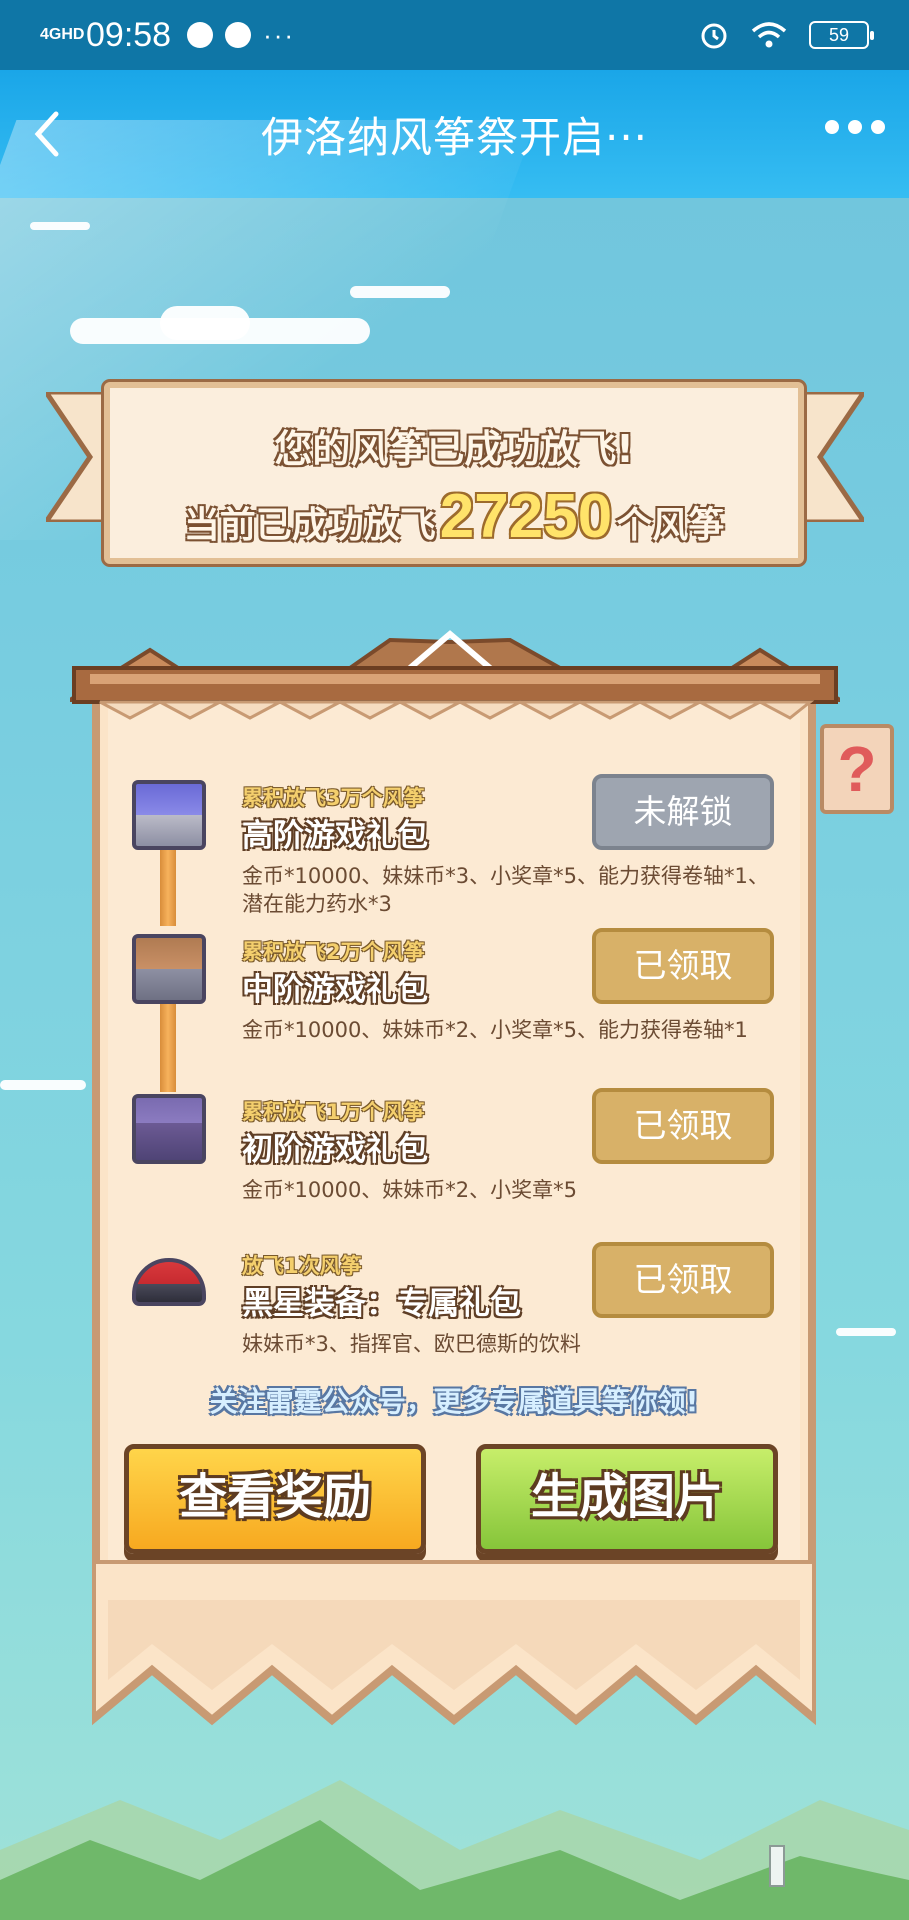  Describe the element at coordinates (454, 1850) in the screenshot. I see `mountain-landscape` at that location.